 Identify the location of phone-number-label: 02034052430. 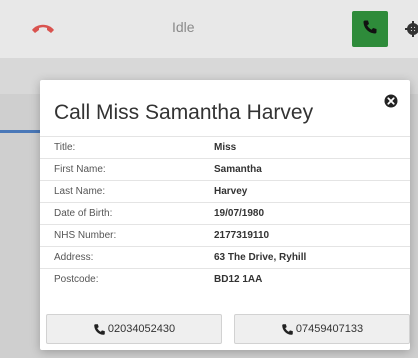
(141, 329).